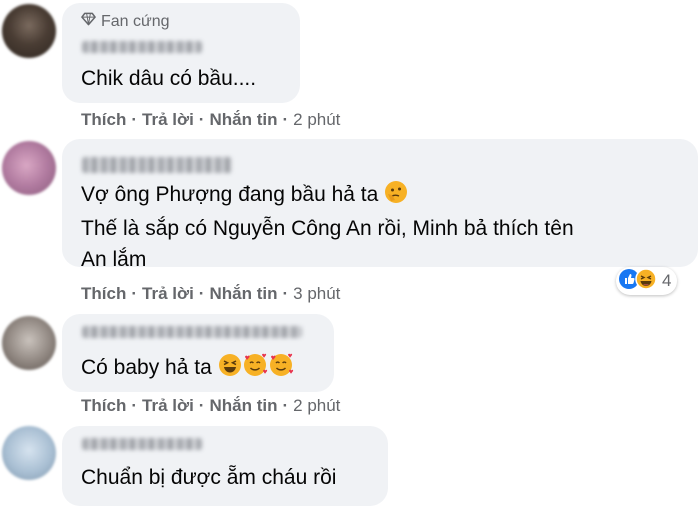 The width and height of the screenshot is (700, 506). What do you see at coordinates (135, 21) in the screenshot?
I see `fan-badge-label: Fan cứng` at bounding box center [135, 21].